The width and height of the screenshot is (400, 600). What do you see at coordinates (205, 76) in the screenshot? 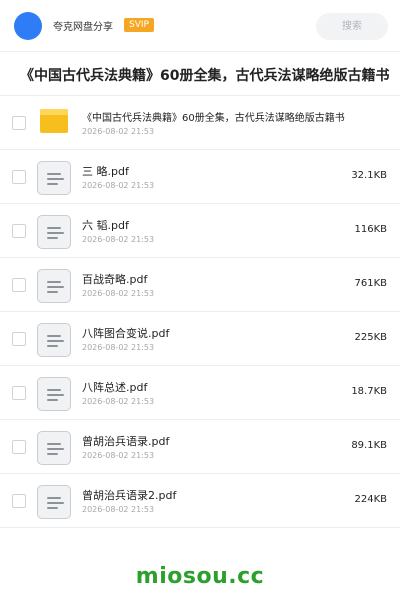
I see `page-title: 《中国古代兵法典籍》60册全集，古代兵法谋略绝版古籍书` at bounding box center [205, 76].